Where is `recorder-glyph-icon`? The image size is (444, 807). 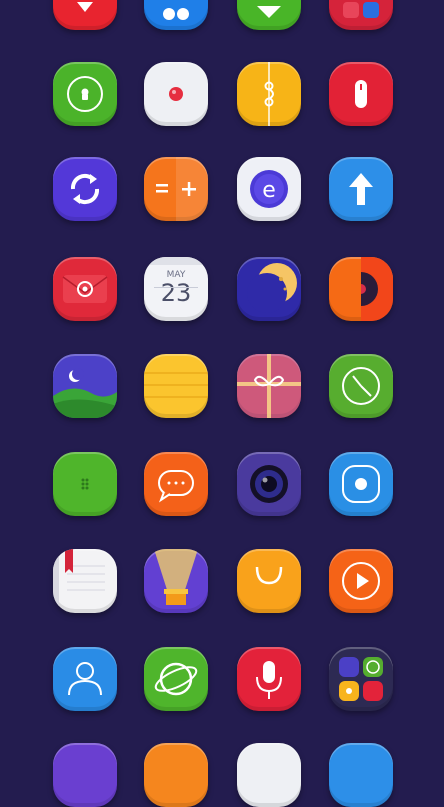 recorder-glyph-icon is located at coordinates (176, 94).